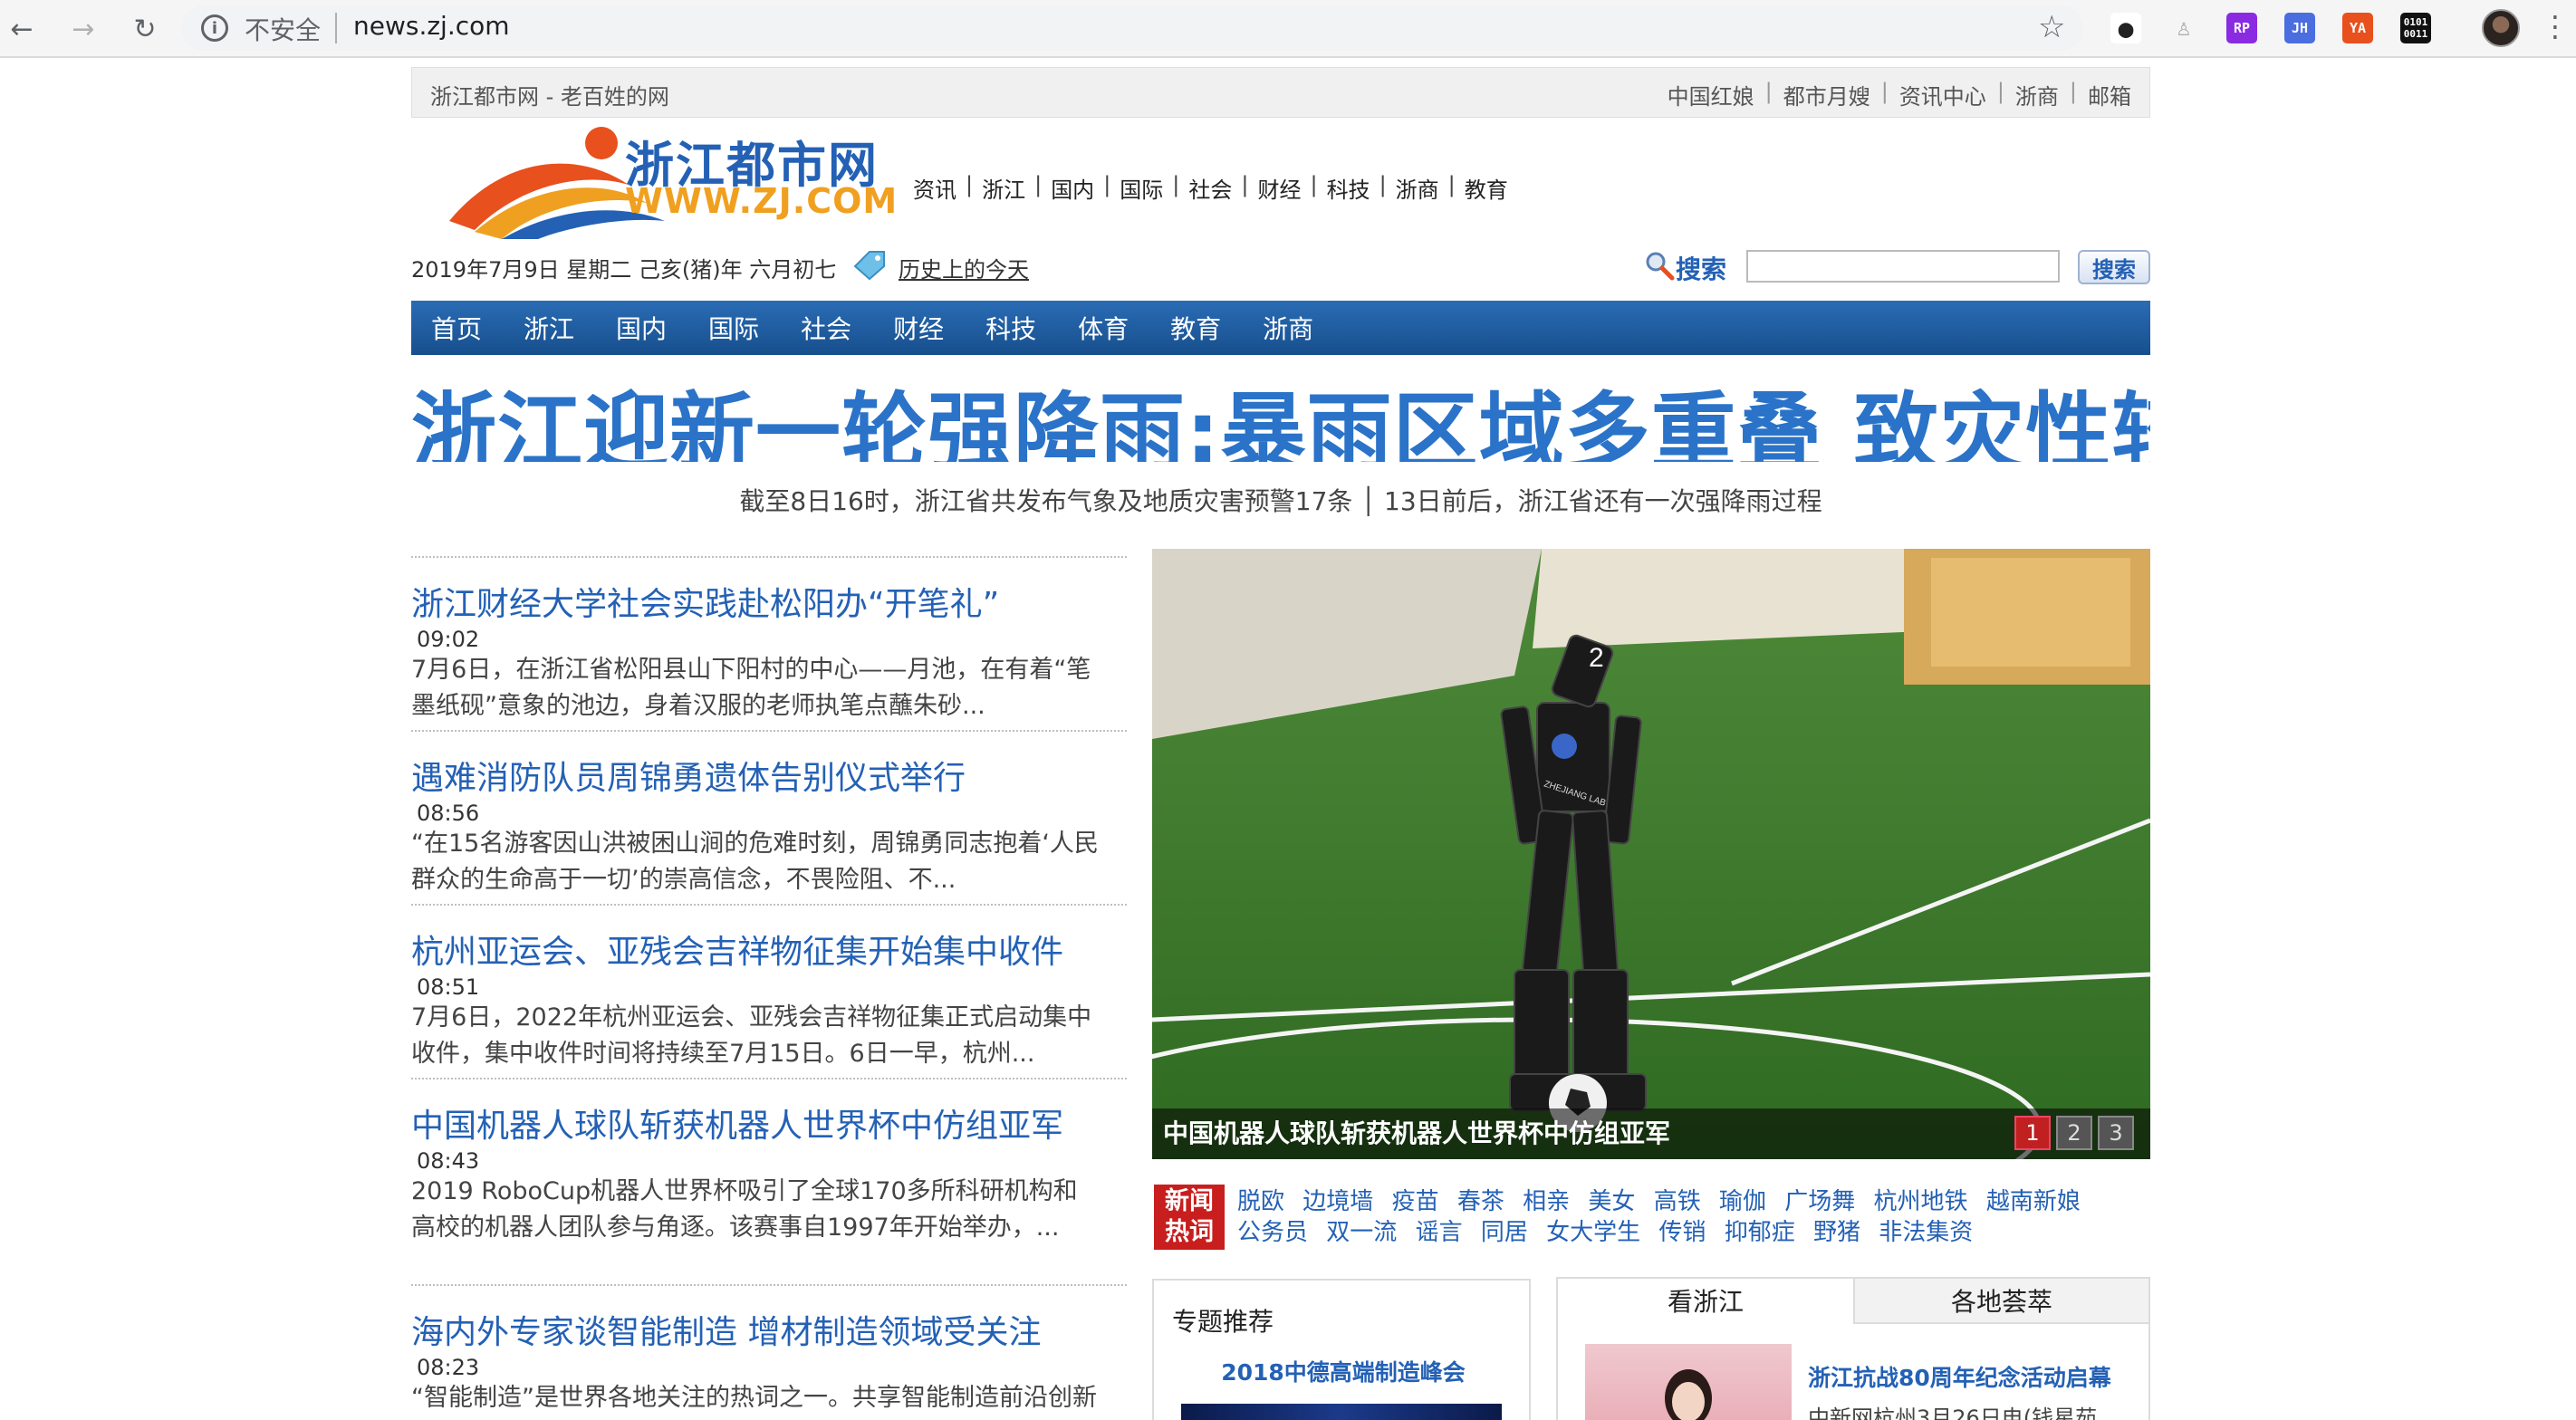 This screenshot has width=2576, height=1420. I want to click on nav-item-finance: 财经, so click(918, 328).